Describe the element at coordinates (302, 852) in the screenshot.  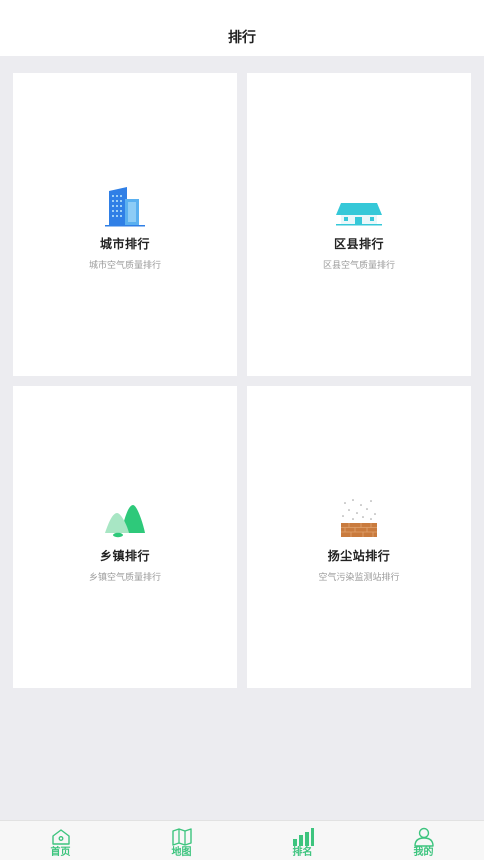
I see `tab-label: 排名` at that location.